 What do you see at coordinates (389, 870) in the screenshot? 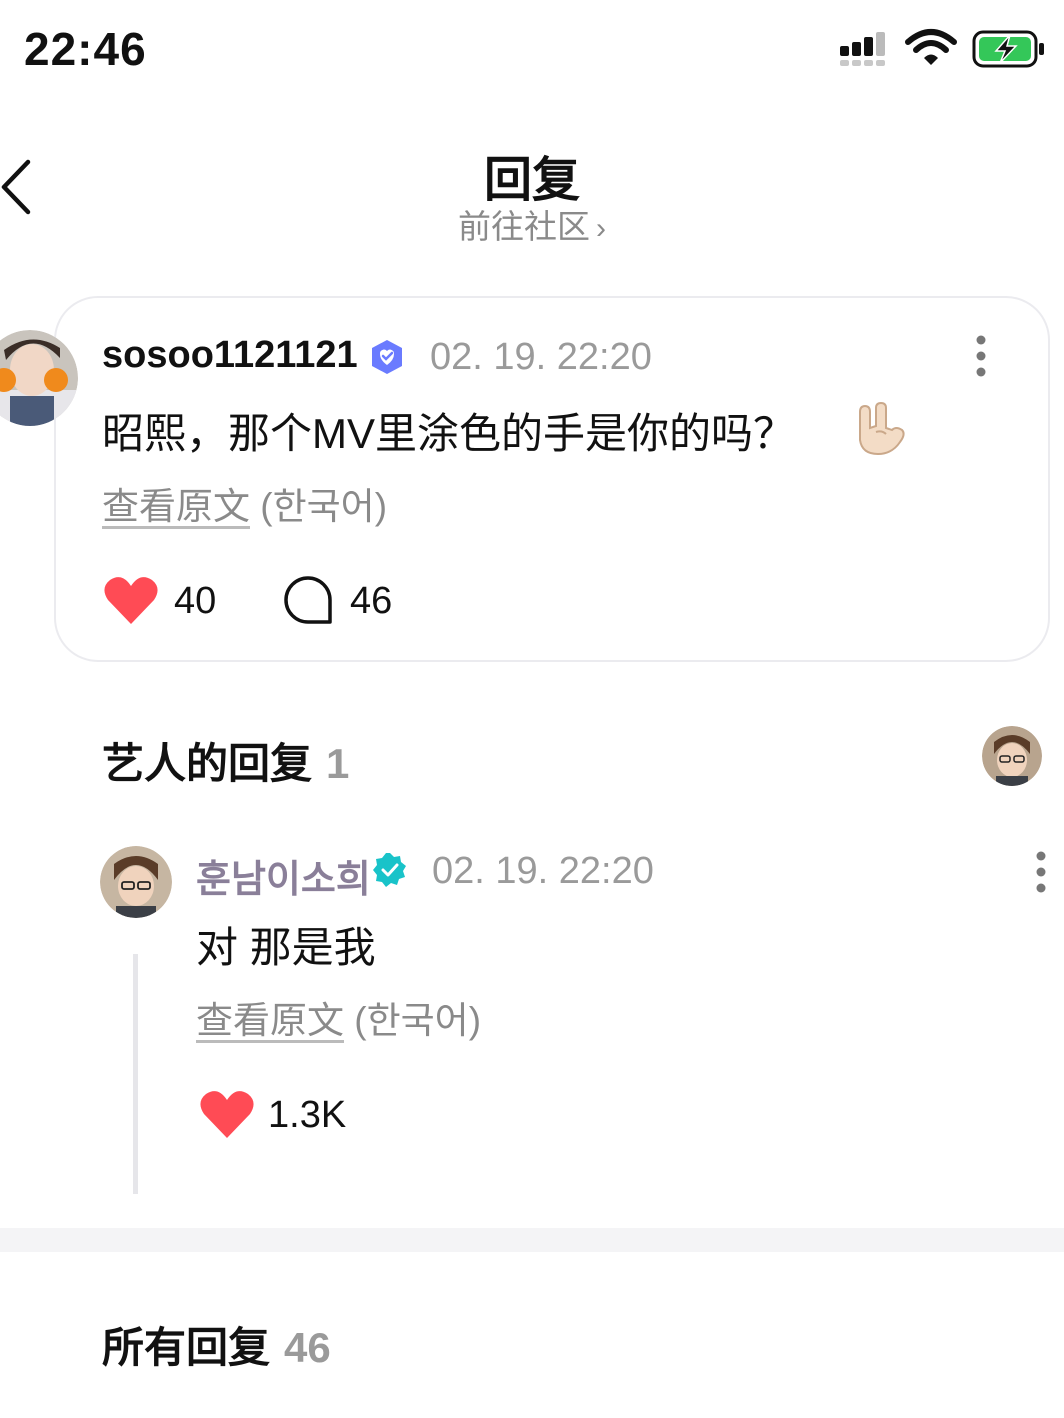
I see `verified-artist-badge-icon` at bounding box center [389, 870].